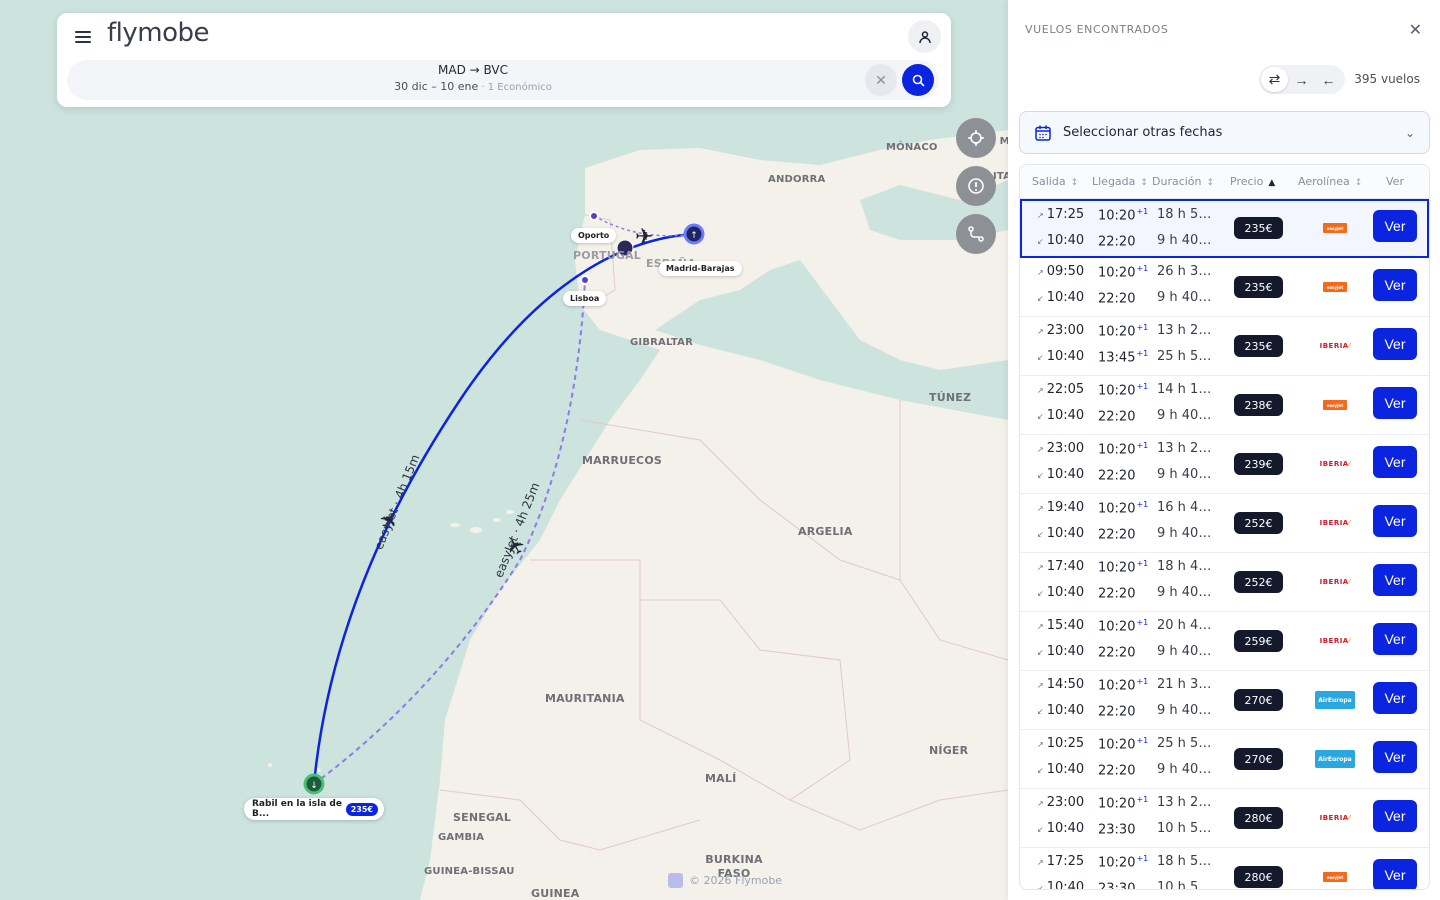 The height and width of the screenshot is (900, 1440). I want to click on duration-return: 10 h 50 m, so click(1186, 884).